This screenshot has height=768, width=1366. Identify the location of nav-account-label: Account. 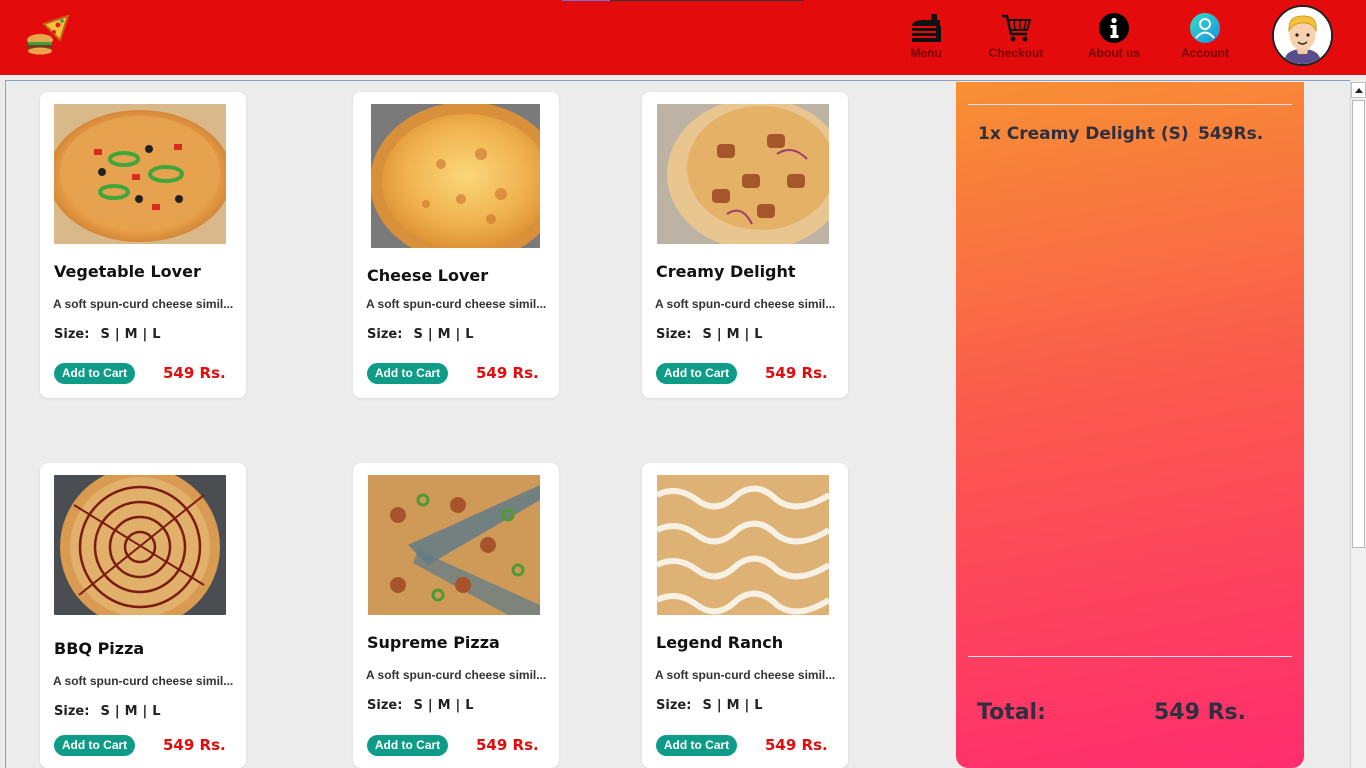
(1205, 53).